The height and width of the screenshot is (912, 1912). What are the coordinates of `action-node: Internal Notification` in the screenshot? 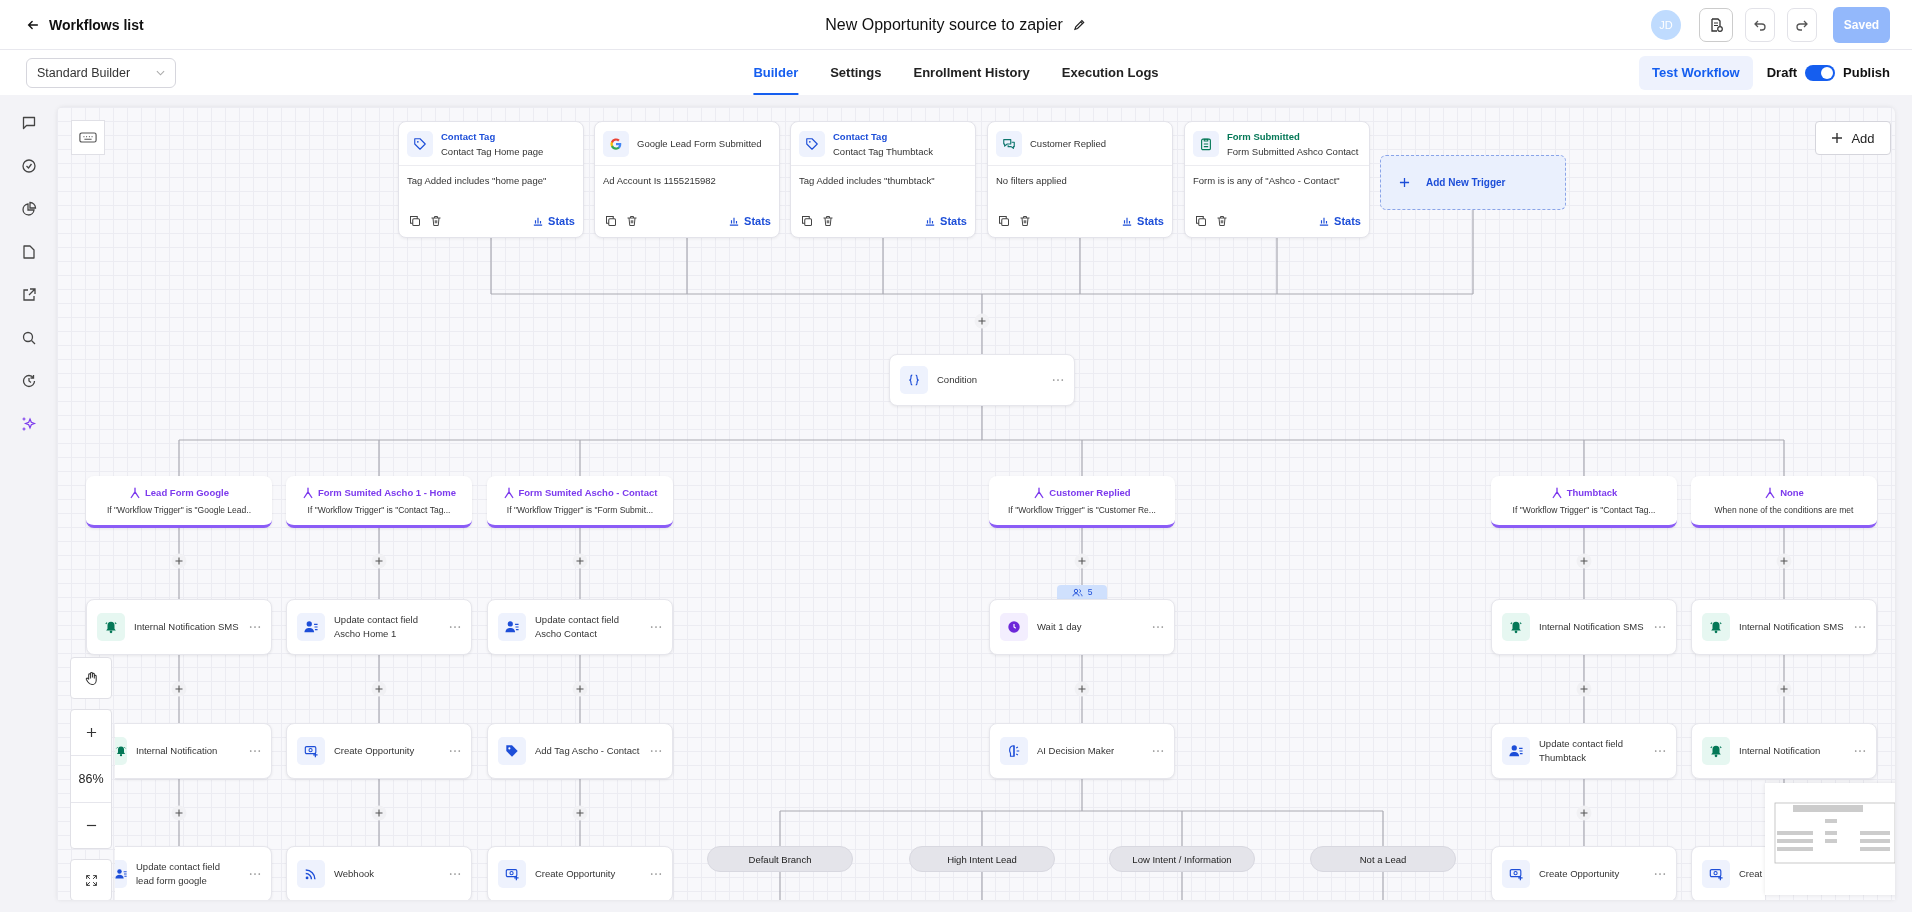 It's located at (193, 751).